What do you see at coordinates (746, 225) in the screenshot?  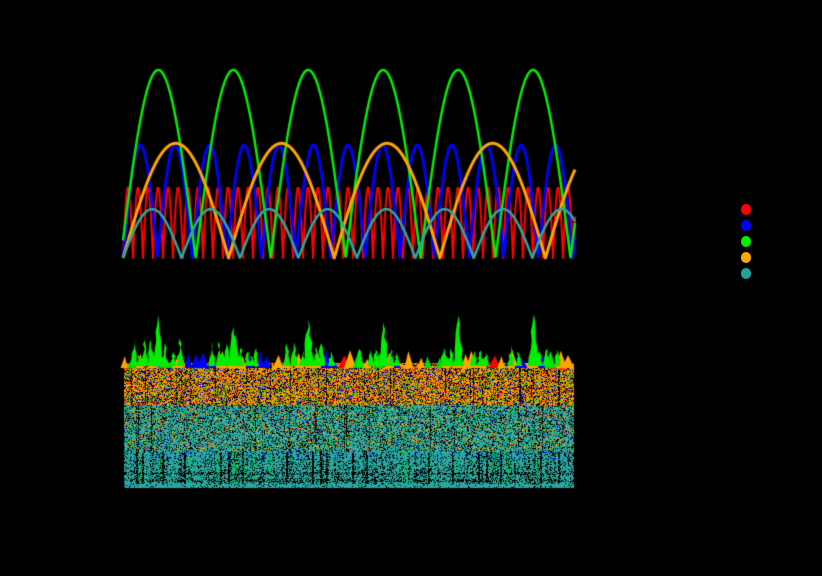 I see `legend-marker-blue` at bounding box center [746, 225].